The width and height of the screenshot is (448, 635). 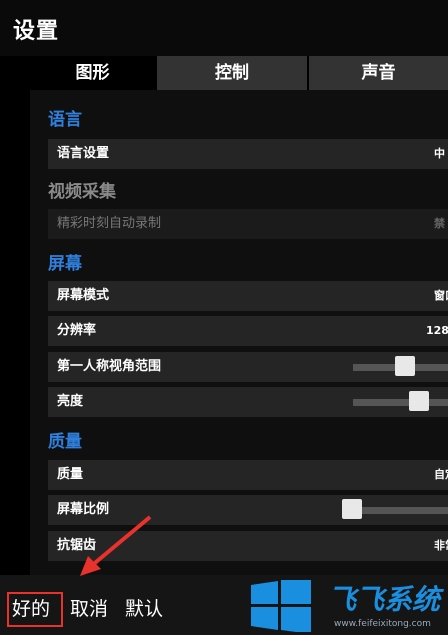 What do you see at coordinates (382, 624) in the screenshot?
I see `watermark-url: www.feifeixitong.com` at bounding box center [382, 624].